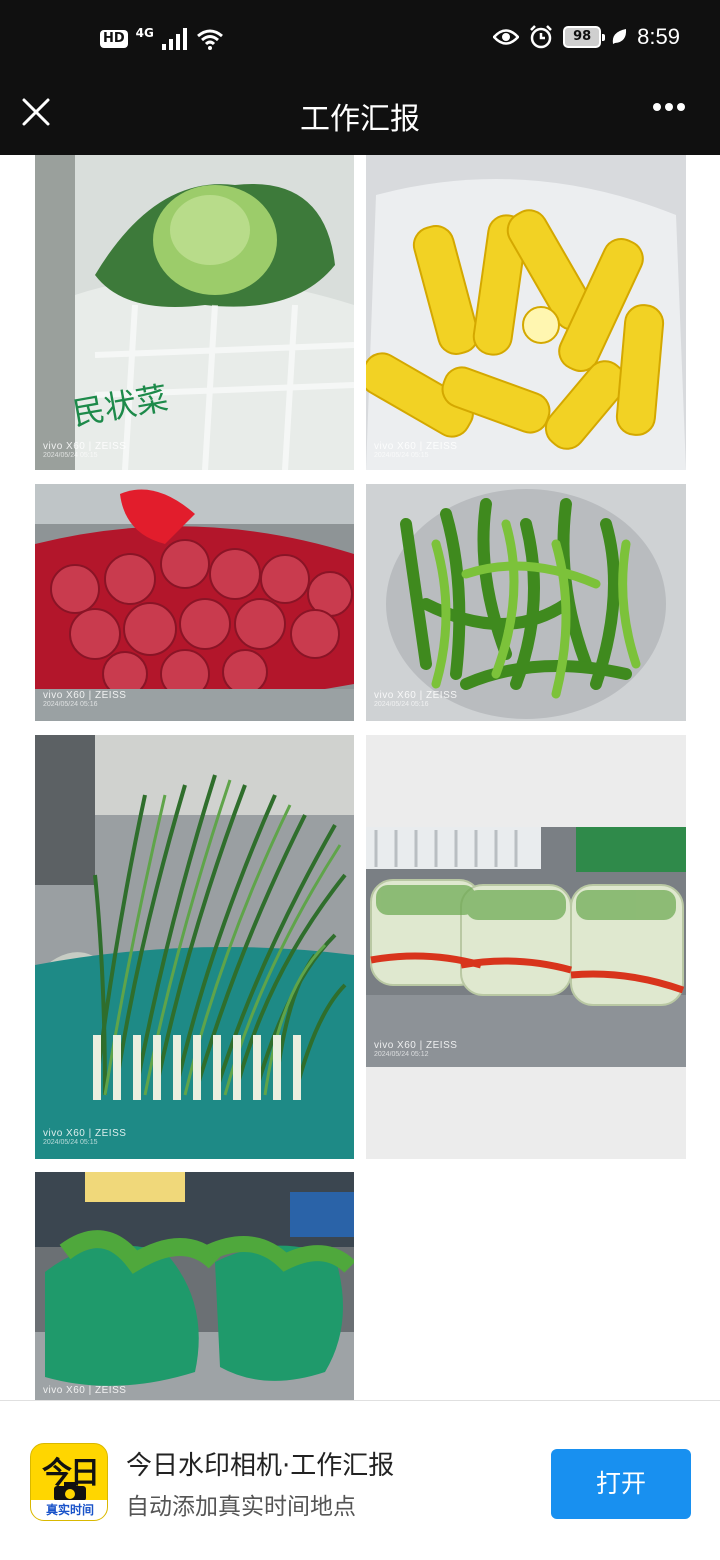 This screenshot has height=1560, width=720. I want to click on photo-corn: vivo X60 | ZEISS 2024/05/24 05:15, so click(526, 312).